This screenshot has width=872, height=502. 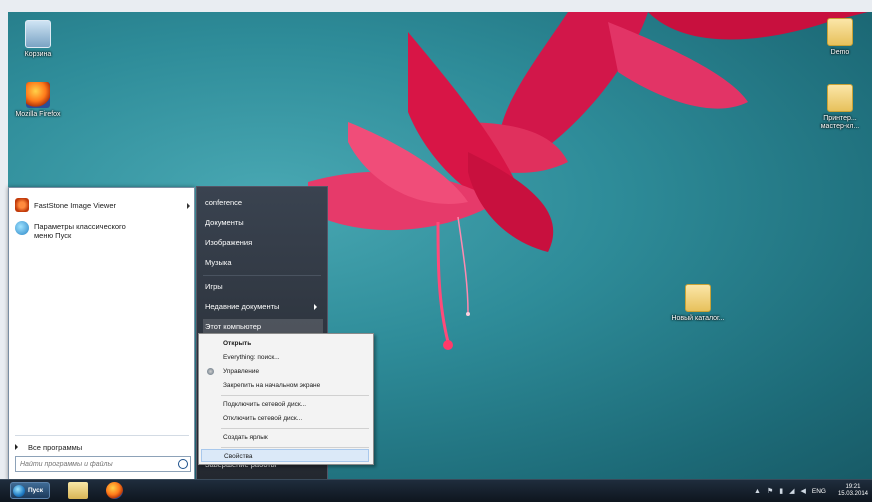 I want to click on classic-shell-icon, so click(x=22, y=228).